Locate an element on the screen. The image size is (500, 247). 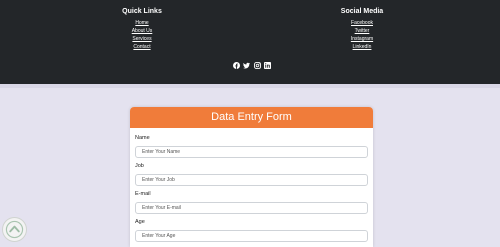
footer-link-twitter: Twitter is located at coordinates (362, 31).